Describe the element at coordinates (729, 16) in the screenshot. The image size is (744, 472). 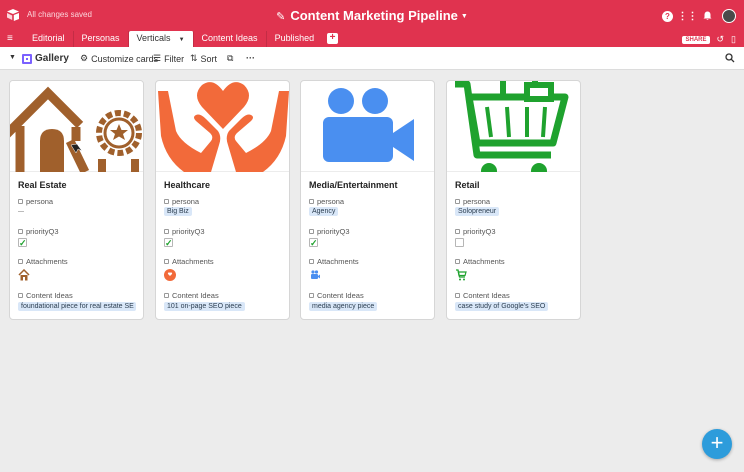
I see `avatar` at that location.